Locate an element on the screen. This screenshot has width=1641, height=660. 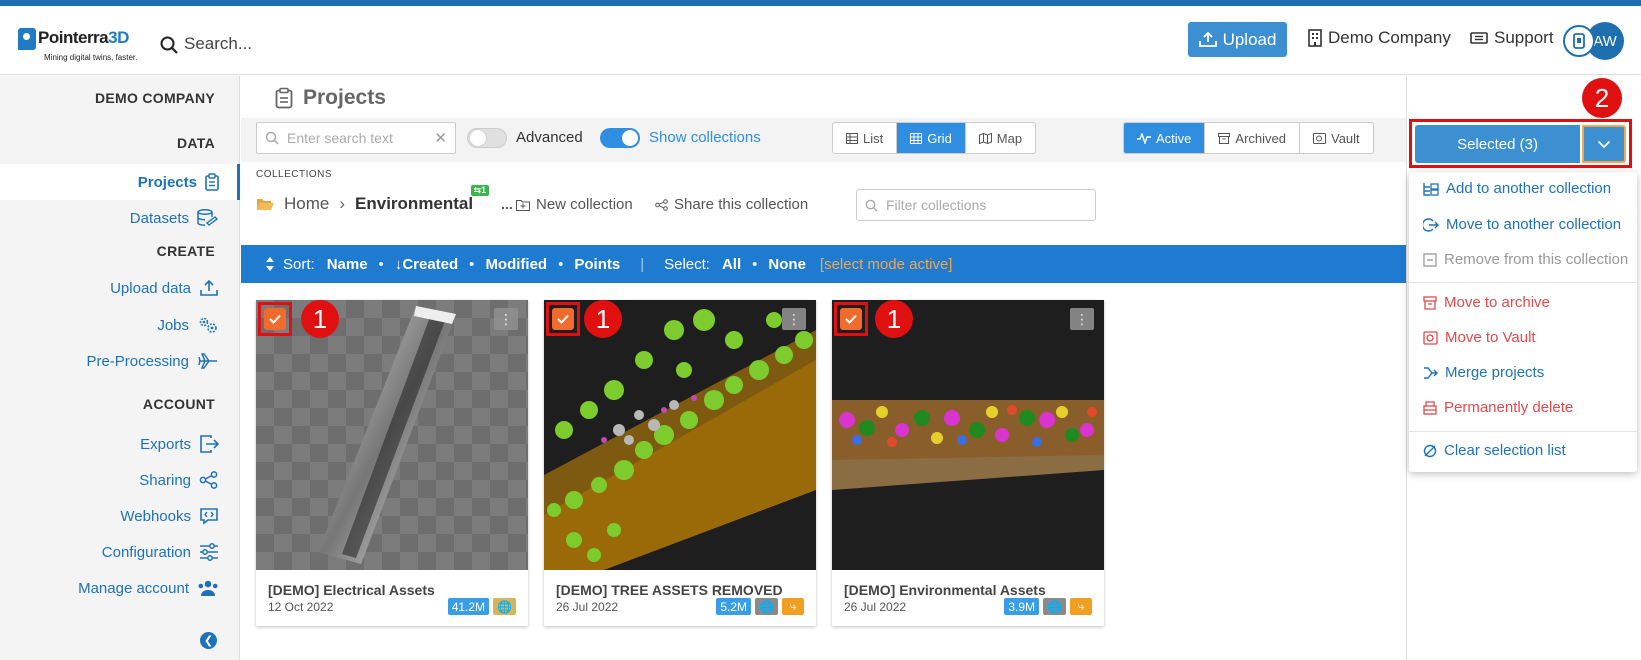
filter-collections-input: Filter collections is located at coordinates (976, 205).